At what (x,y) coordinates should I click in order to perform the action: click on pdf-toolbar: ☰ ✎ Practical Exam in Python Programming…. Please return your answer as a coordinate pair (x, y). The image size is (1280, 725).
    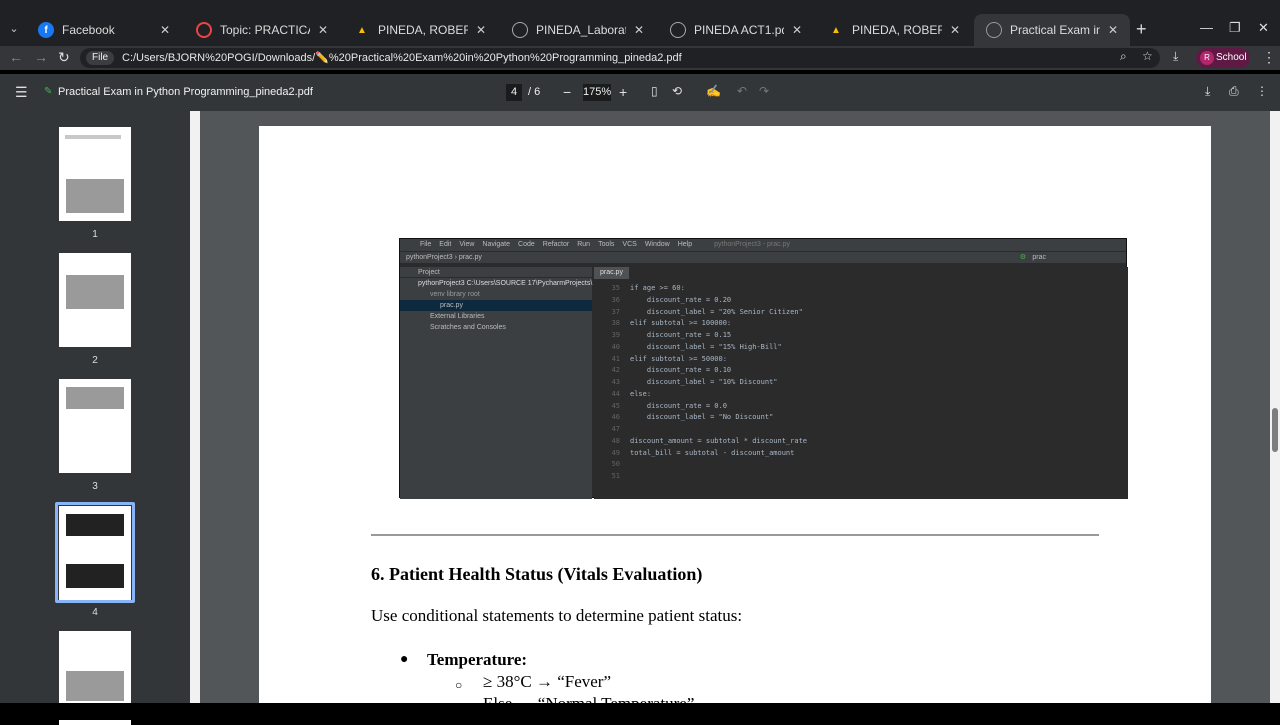
    Looking at the image, I should click on (640, 92).